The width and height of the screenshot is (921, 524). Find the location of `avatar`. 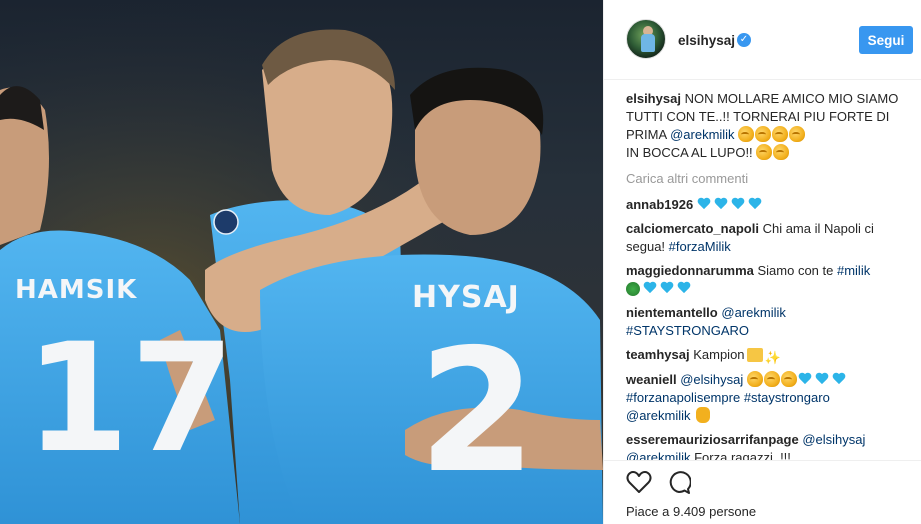

avatar is located at coordinates (646, 39).